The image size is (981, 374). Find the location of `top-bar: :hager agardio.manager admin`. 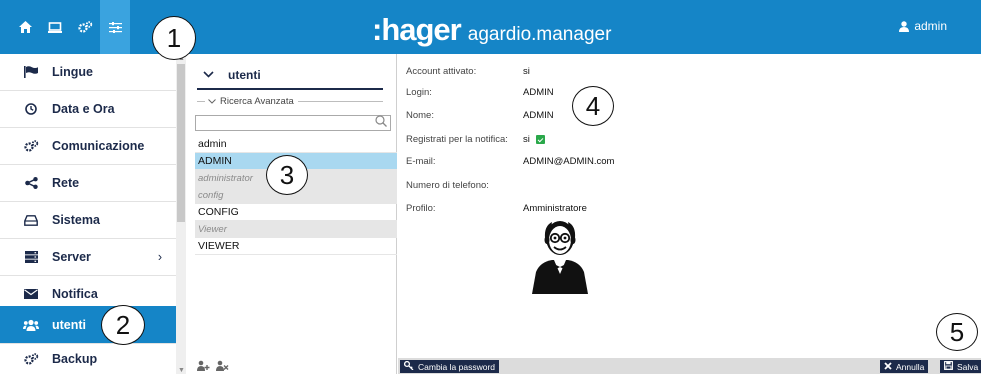

top-bar: :hager agardio.manager admin is located at coordinates (490, 27).